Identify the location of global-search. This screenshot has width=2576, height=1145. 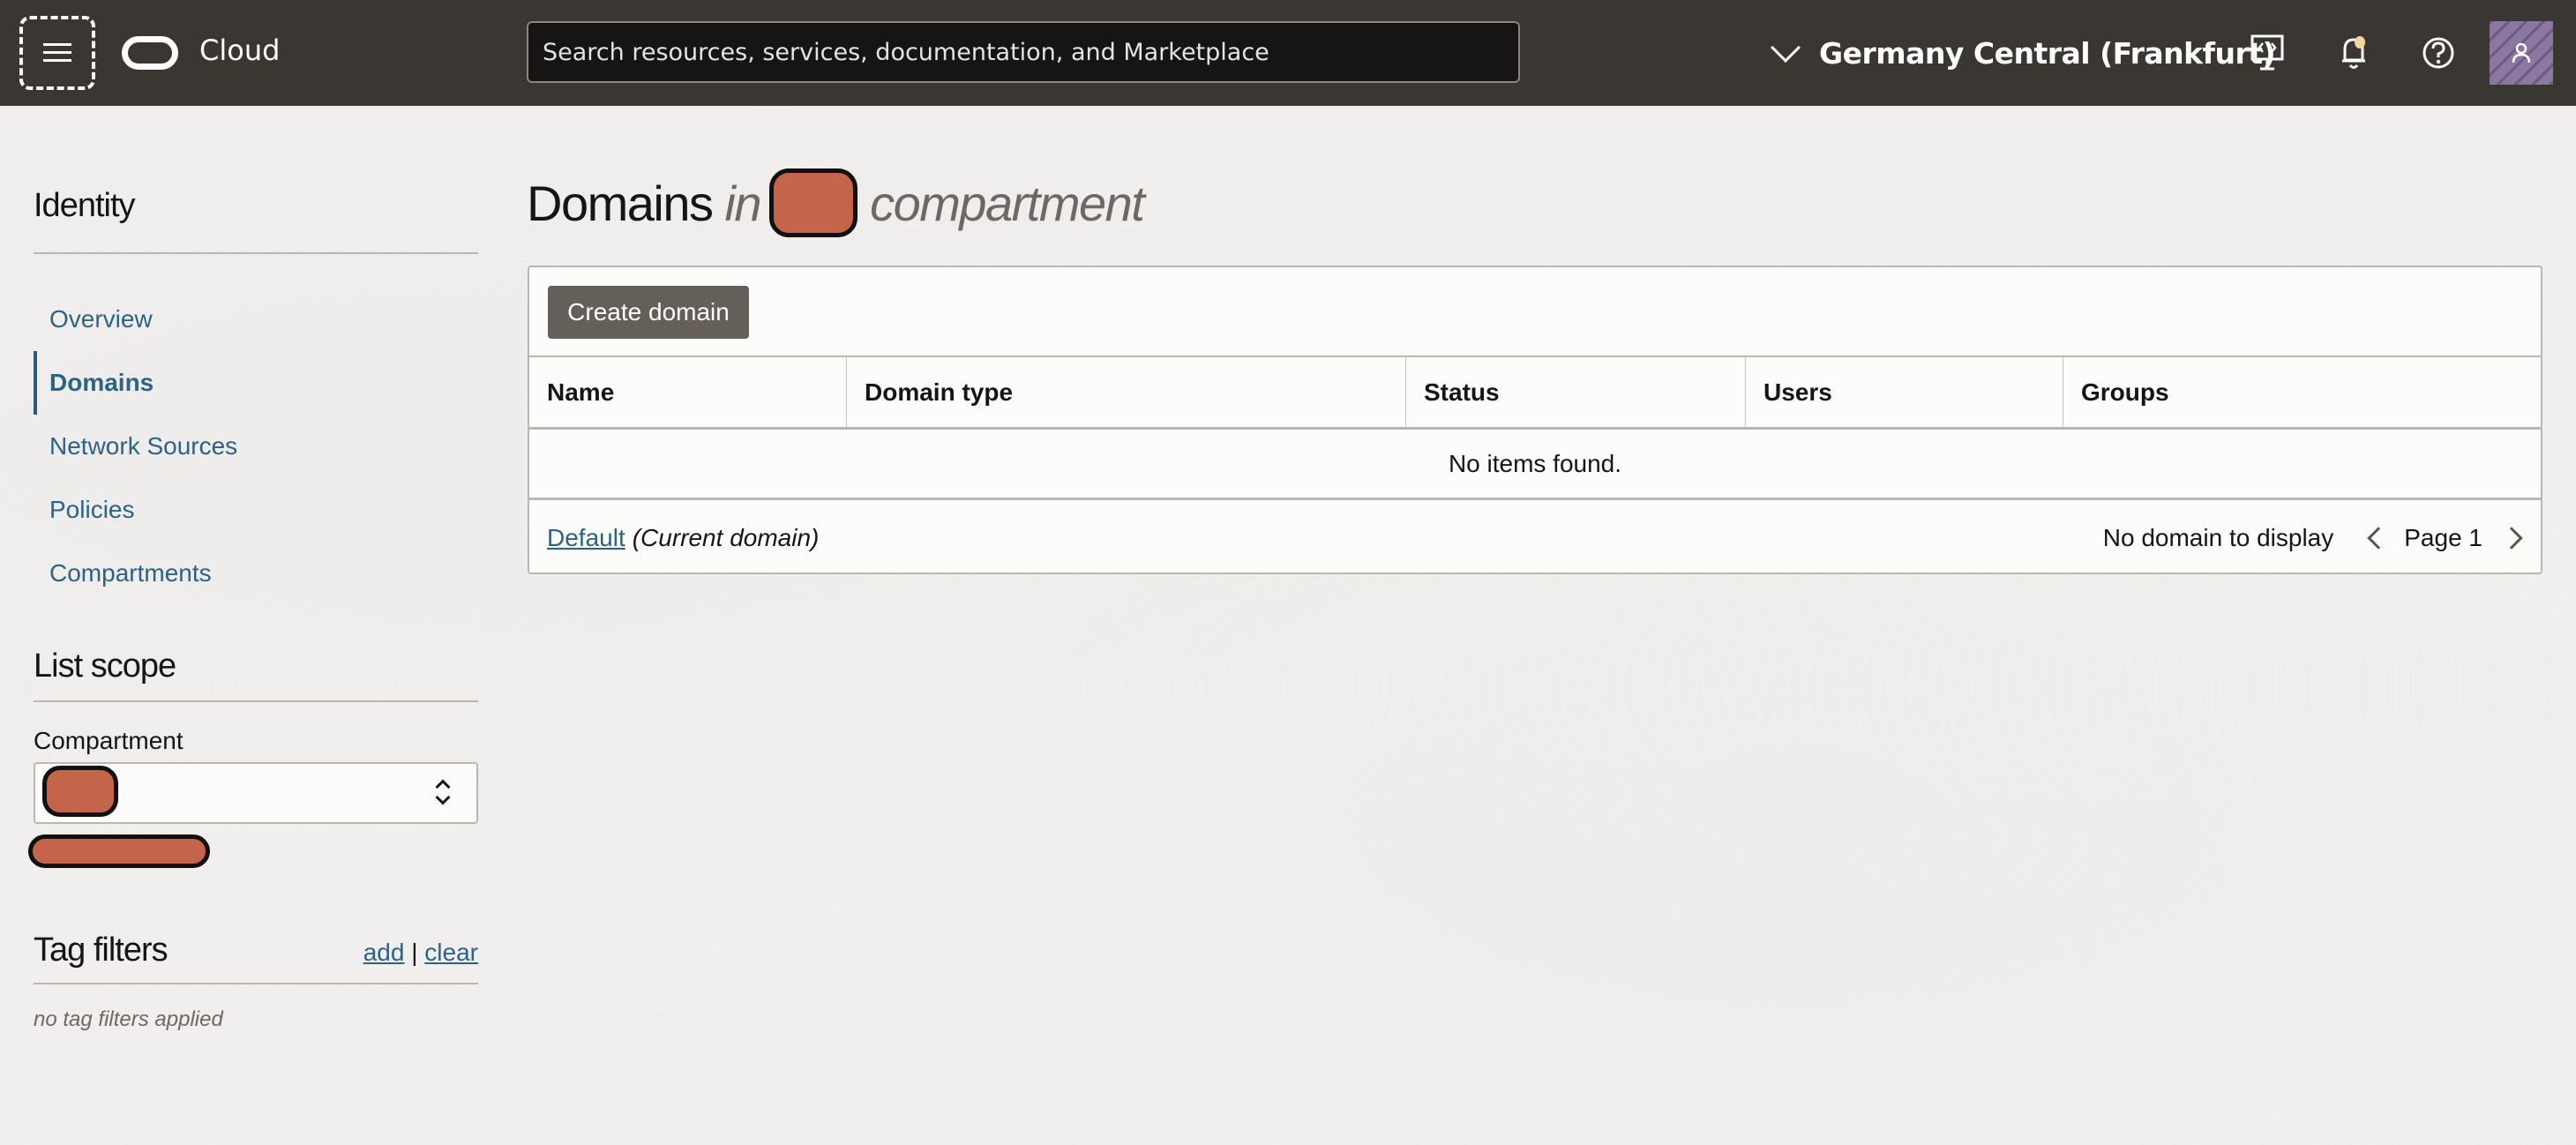
(1024, 52).